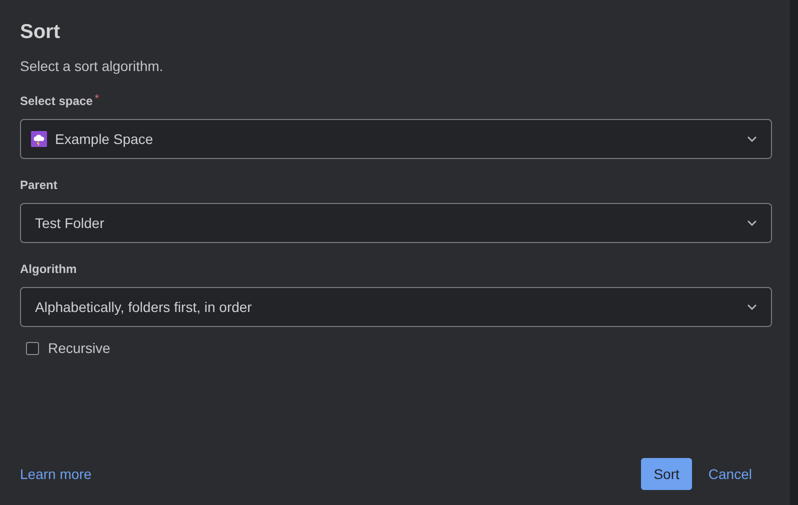  Describe the element at coordinates (56, 101) in the screenshot. I see `field-label: Select space` at that location.